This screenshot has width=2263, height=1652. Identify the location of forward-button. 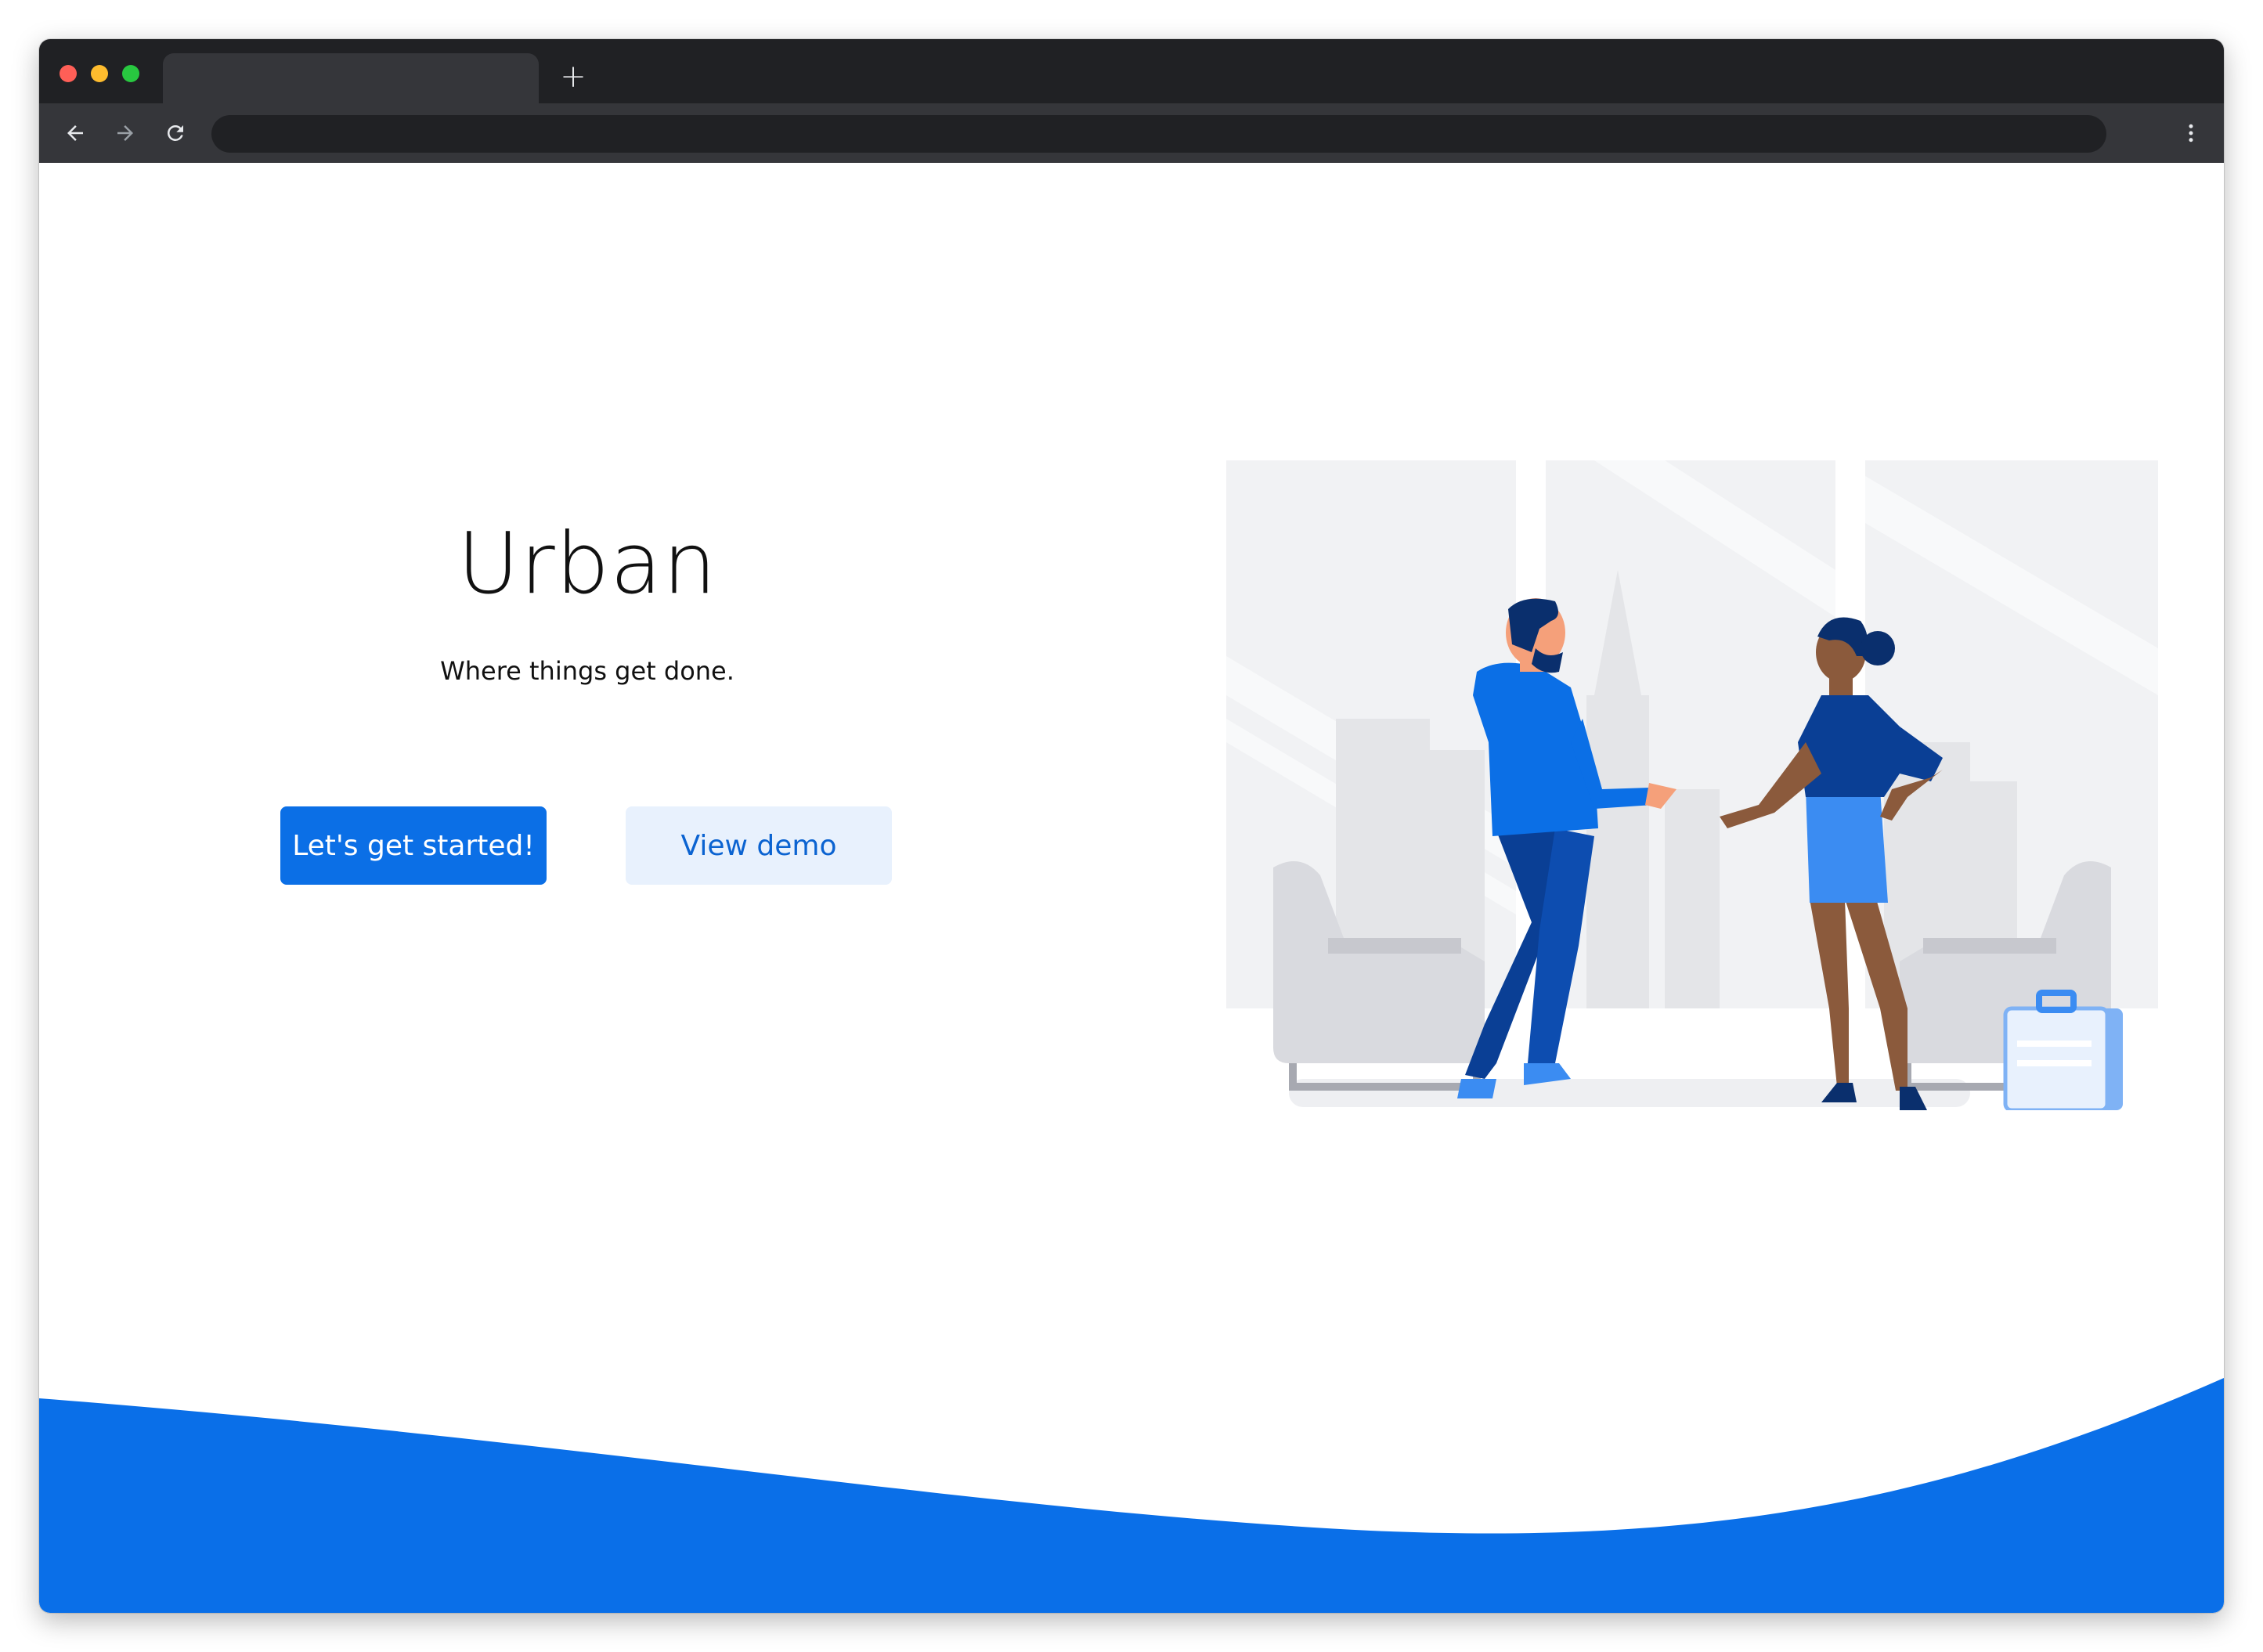
(125, 133).